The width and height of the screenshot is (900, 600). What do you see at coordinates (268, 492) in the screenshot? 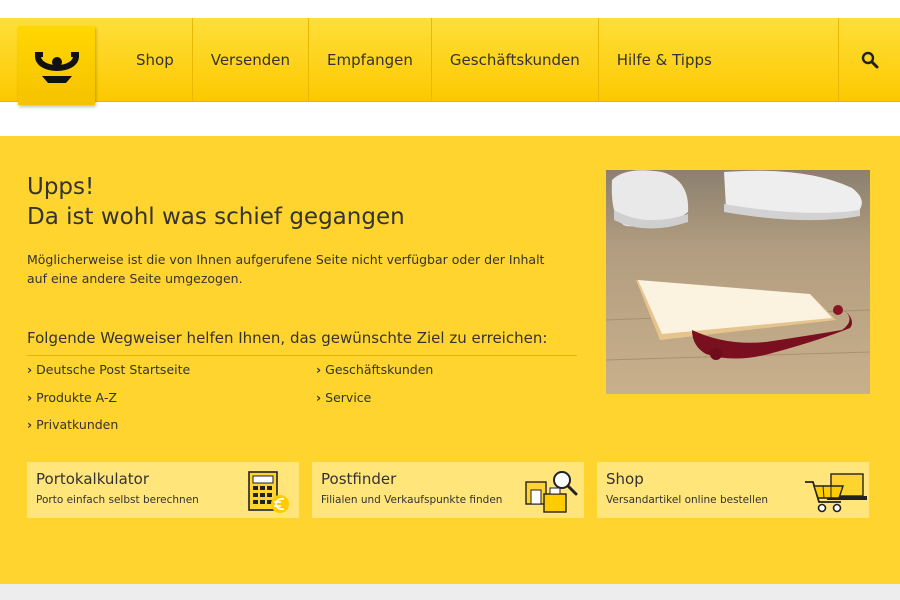
I see `calculator-icon` at bounding box center [268, 492].